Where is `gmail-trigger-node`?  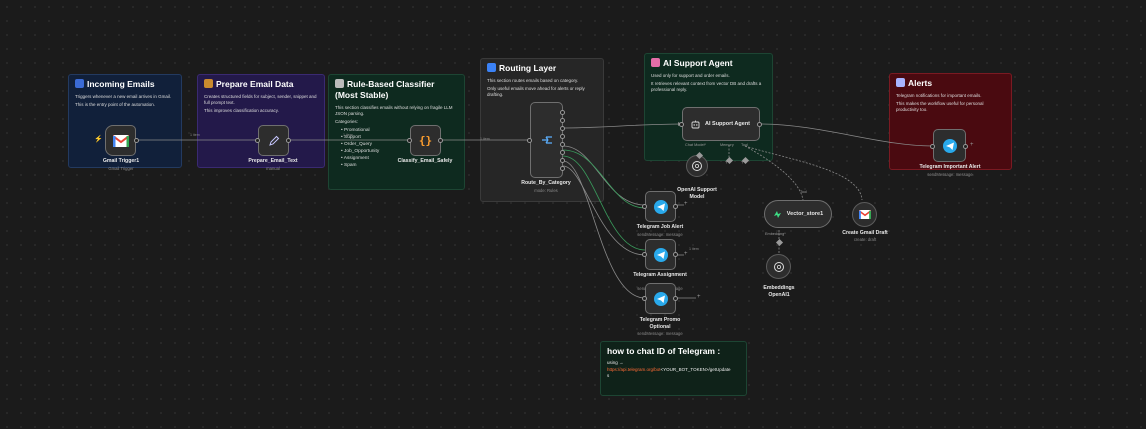 gmail-trigger-node is located at coordinates (120, 140).